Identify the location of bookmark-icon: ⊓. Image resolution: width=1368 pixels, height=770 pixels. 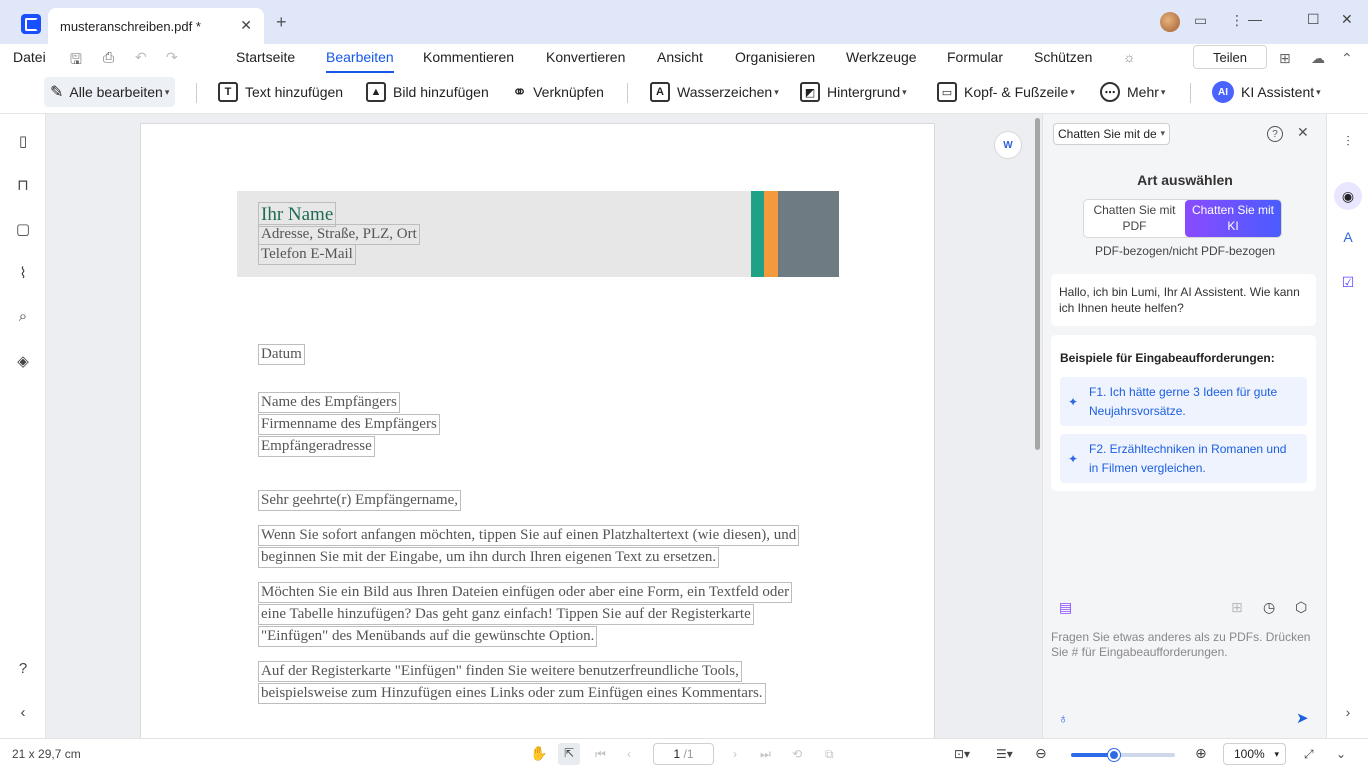
(23, 185).